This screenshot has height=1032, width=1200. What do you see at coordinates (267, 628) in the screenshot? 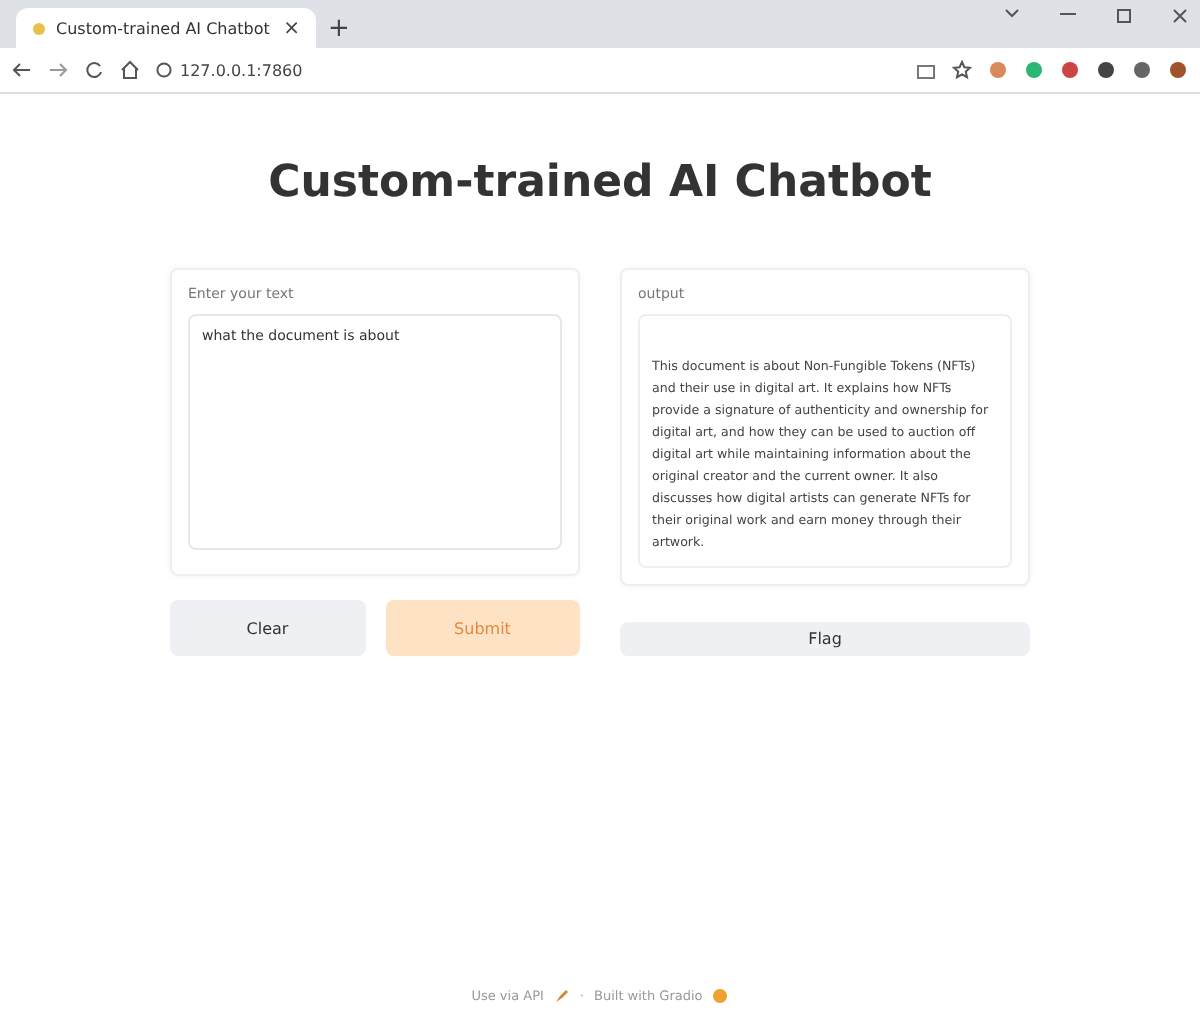
I see `clear-button: Clear` at bounding box center [267, 628].